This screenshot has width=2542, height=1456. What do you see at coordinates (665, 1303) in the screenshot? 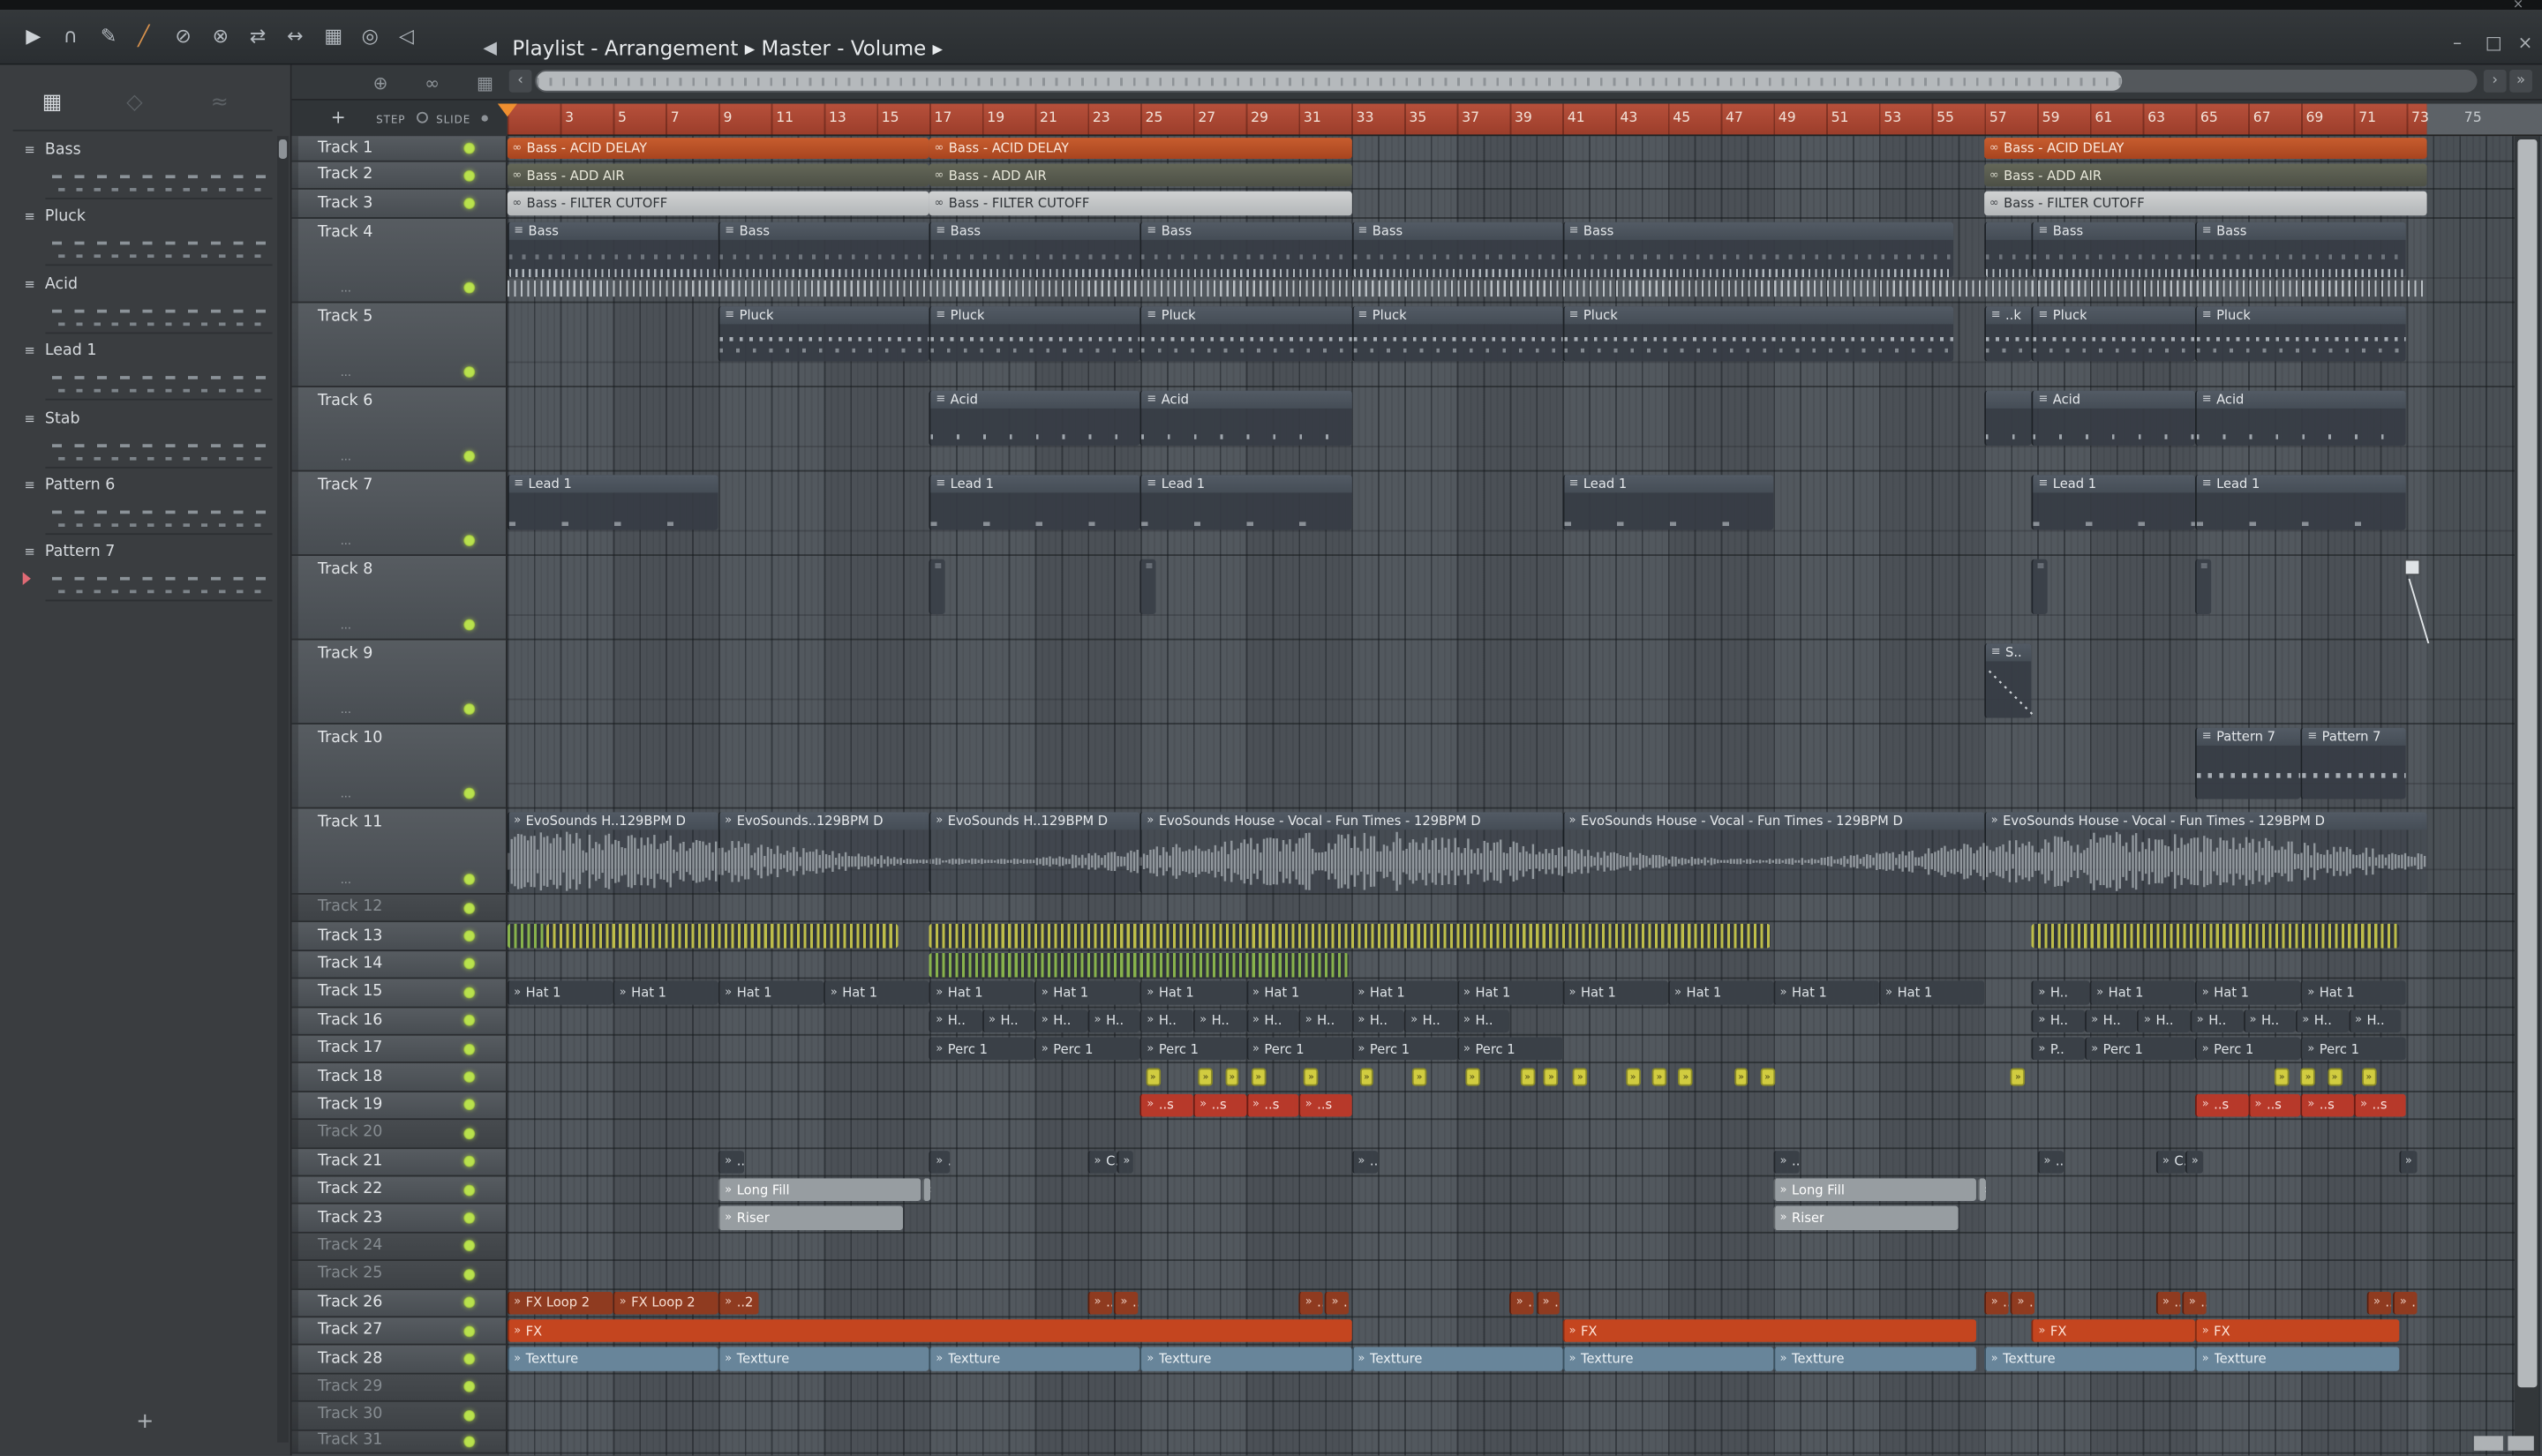
I see `clip-fxl-fx-loop-2: » FX Loop 2` at bounding box center [665, 1303].